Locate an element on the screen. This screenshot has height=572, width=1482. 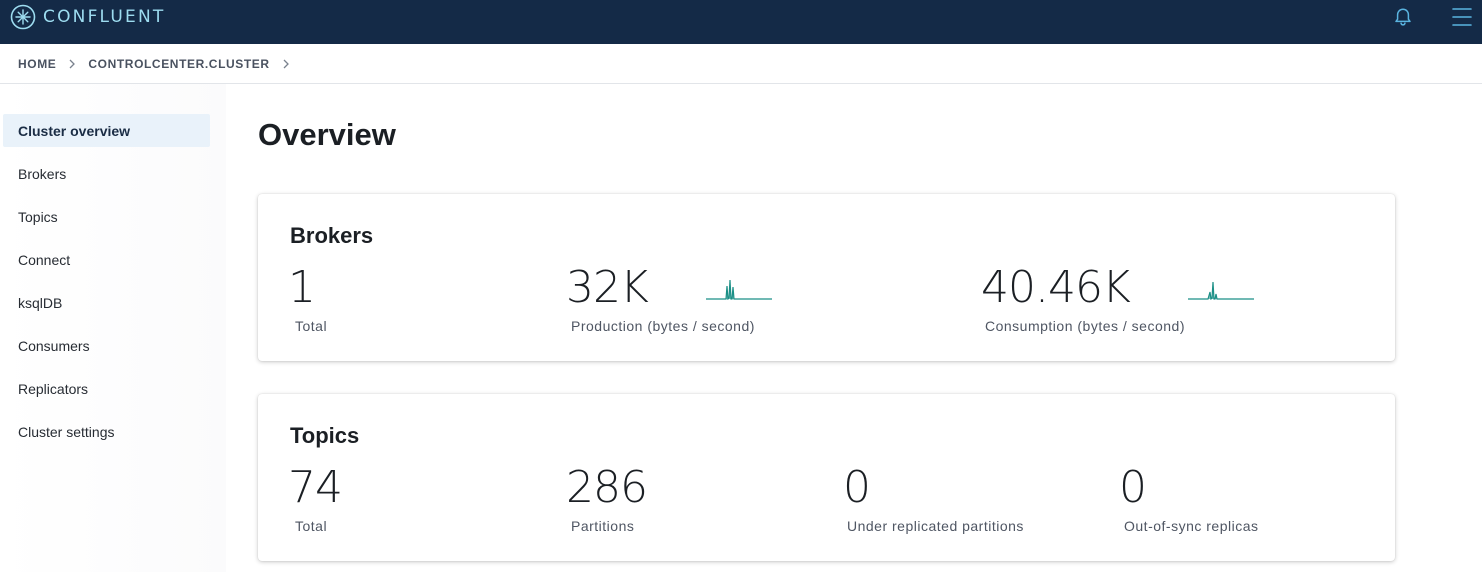
bell-icon is located at coordinates (1403, 17).